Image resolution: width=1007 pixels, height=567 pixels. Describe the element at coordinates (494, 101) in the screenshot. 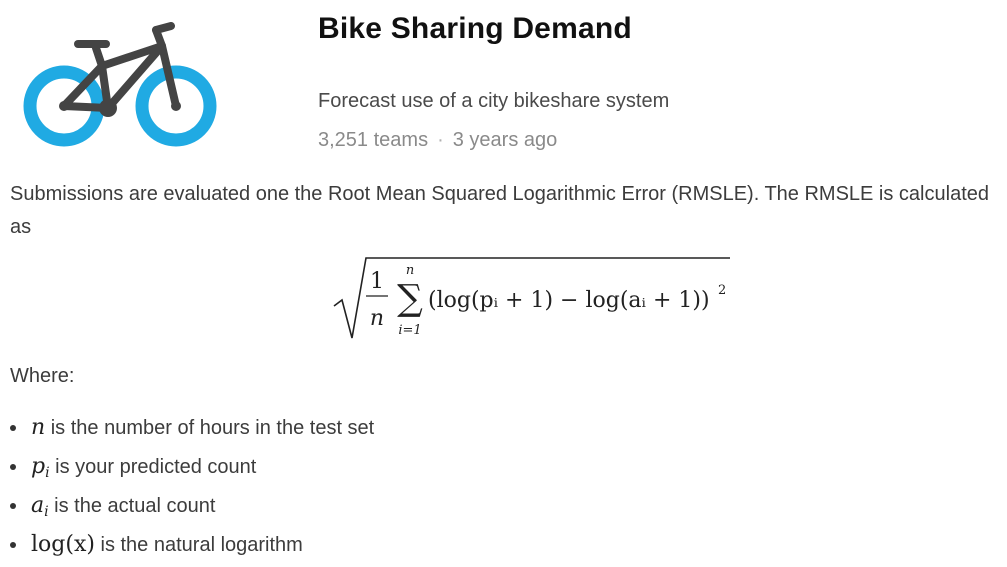

I see `competition-subtitle: Forecast use of a city bikeshare system` at that location.